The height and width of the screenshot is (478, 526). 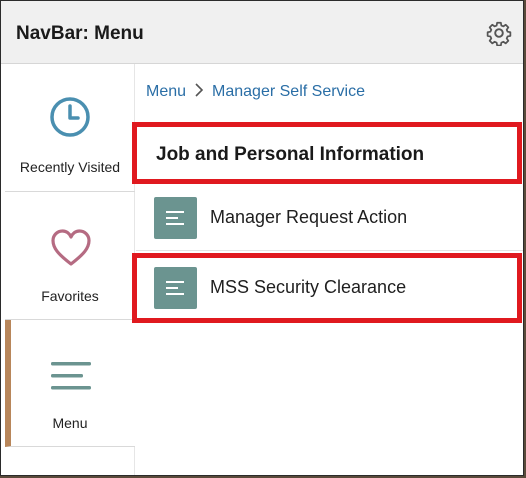 I want to click on breadcrumb-current-link: Manager Self Service, so click(x=288, y=91).